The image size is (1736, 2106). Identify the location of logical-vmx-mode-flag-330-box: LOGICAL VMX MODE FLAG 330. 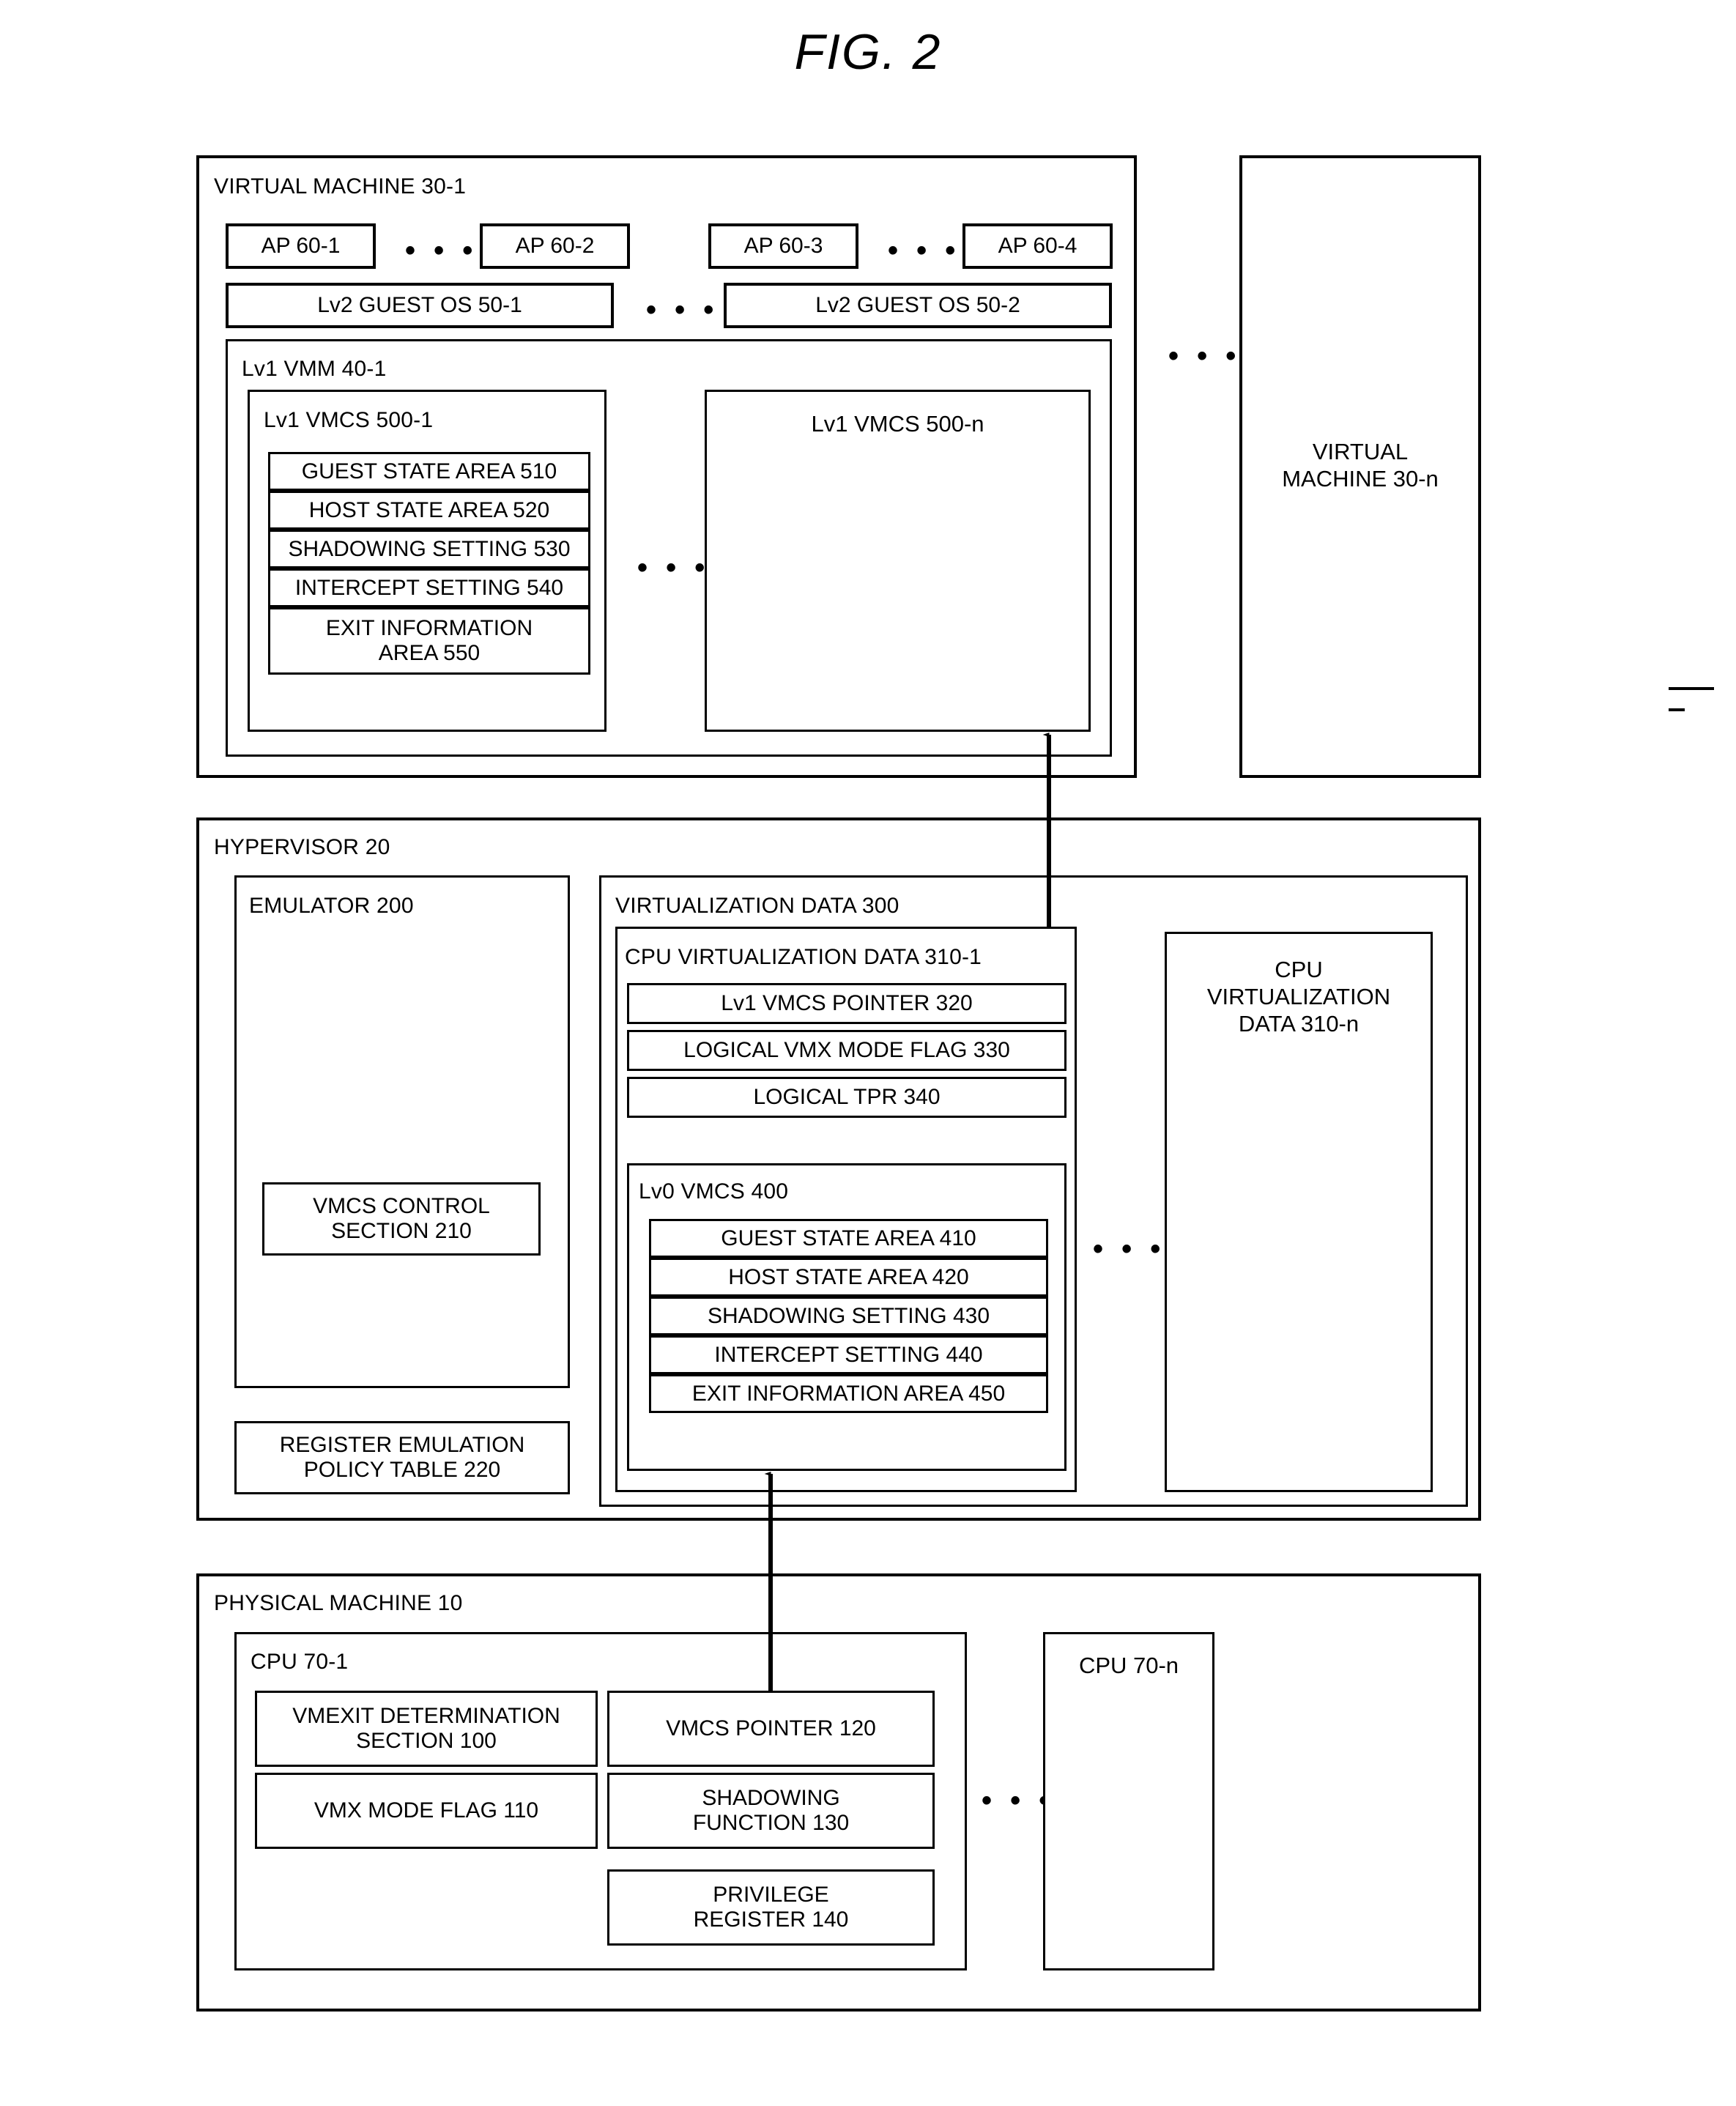
(847, 1051).